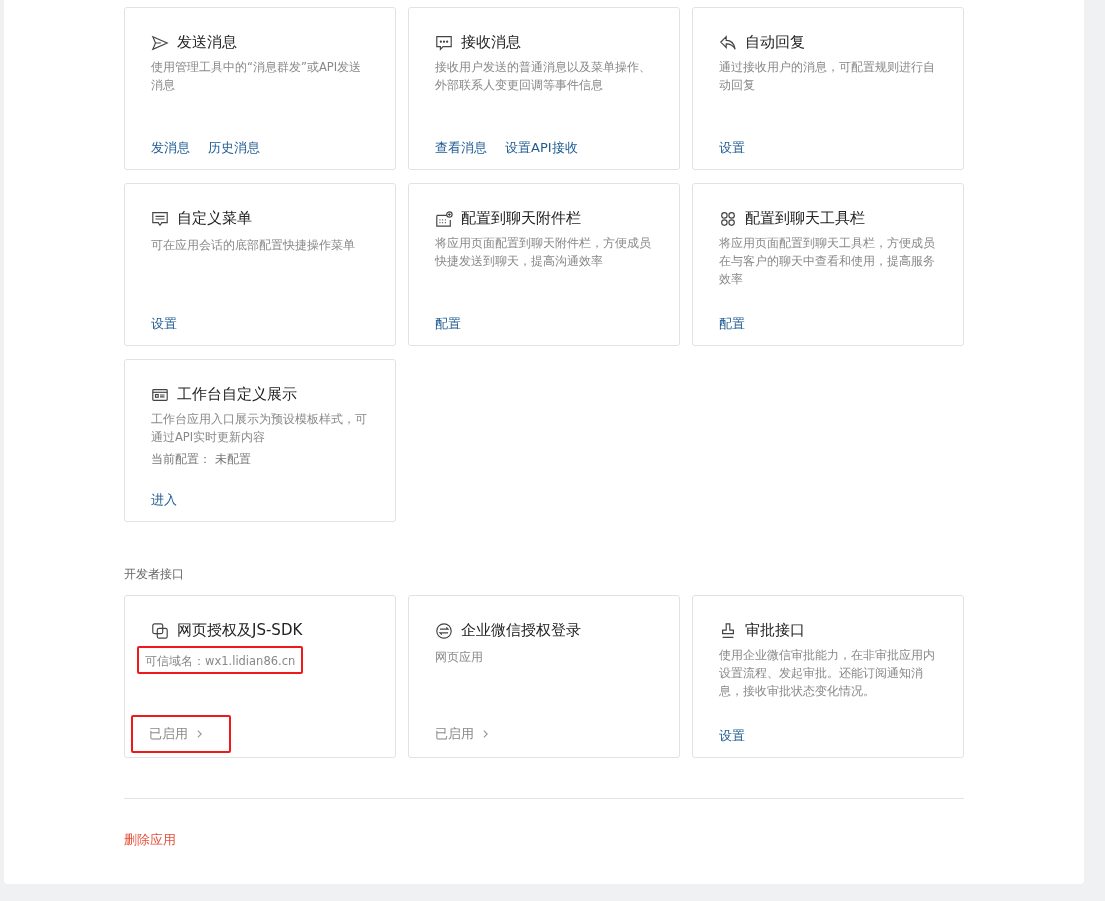  I want to click on card-description: 将应用页面配置到聊天附件栏，方便成员快捷发送到聊天，提高沟通效率, so click(543, 252).